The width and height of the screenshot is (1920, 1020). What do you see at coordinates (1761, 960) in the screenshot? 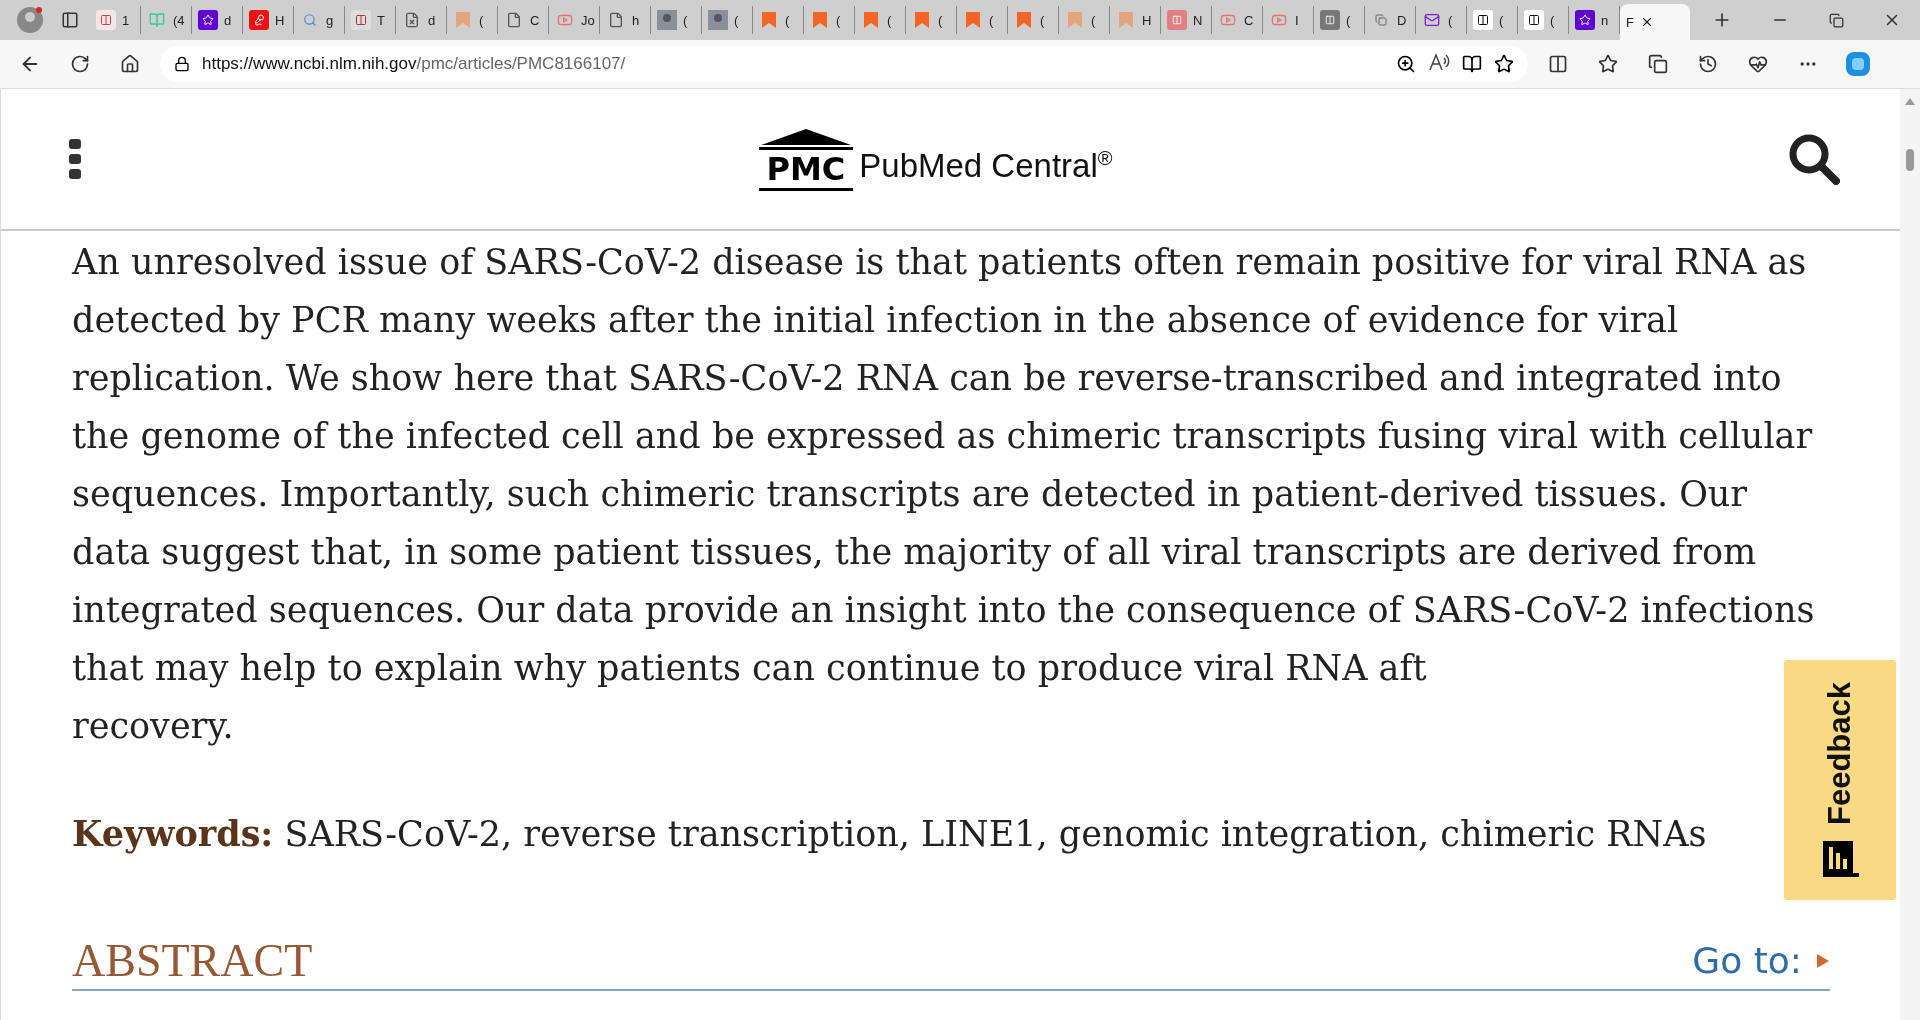
I see `goto-link: Go to:` at bounding box center [1761, 960].